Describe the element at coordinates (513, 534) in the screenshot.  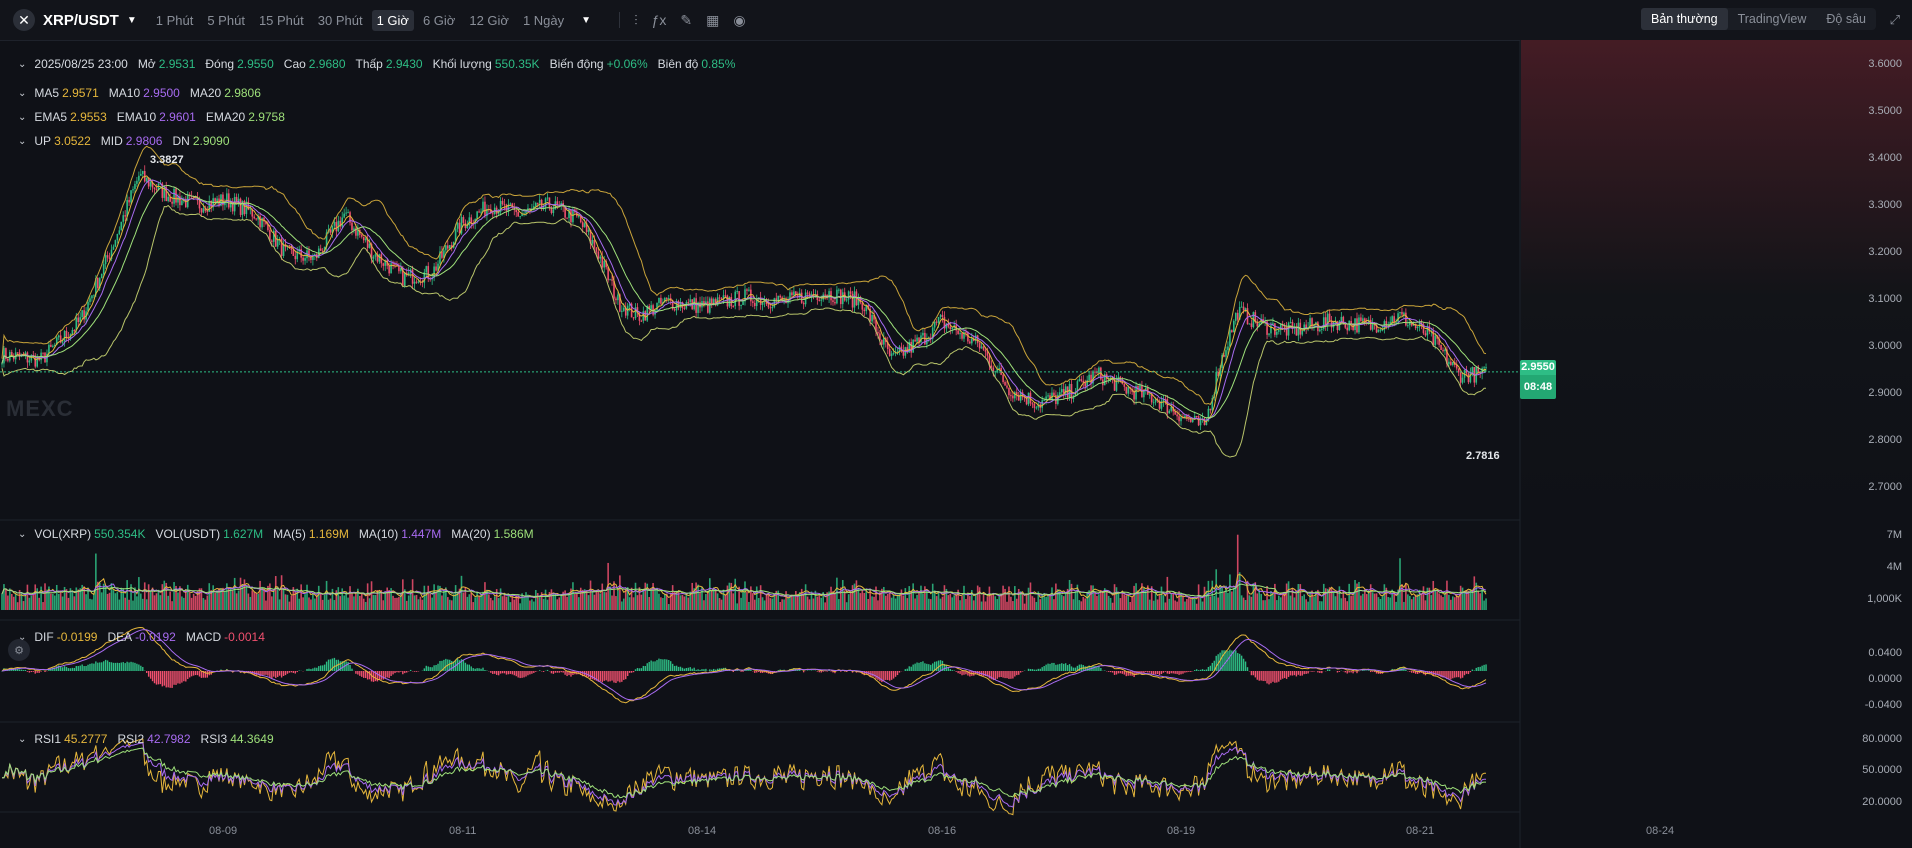
I see `vol-ma20-value: 1.586M` at that location.